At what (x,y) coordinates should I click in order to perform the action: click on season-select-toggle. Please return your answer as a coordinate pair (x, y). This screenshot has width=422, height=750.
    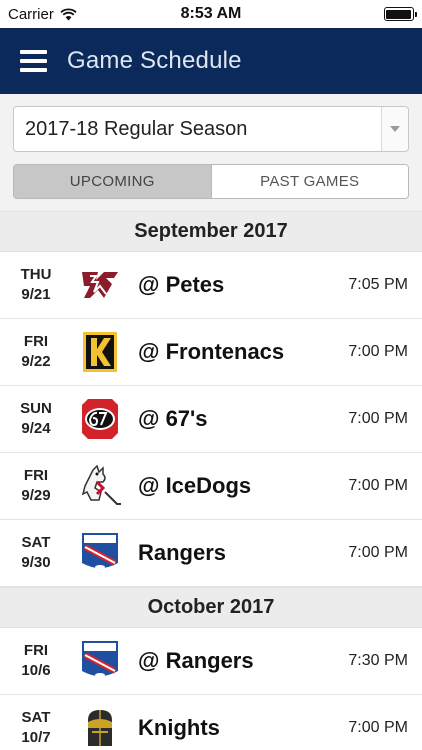
    Looking at the image, I should click on (394, 129).